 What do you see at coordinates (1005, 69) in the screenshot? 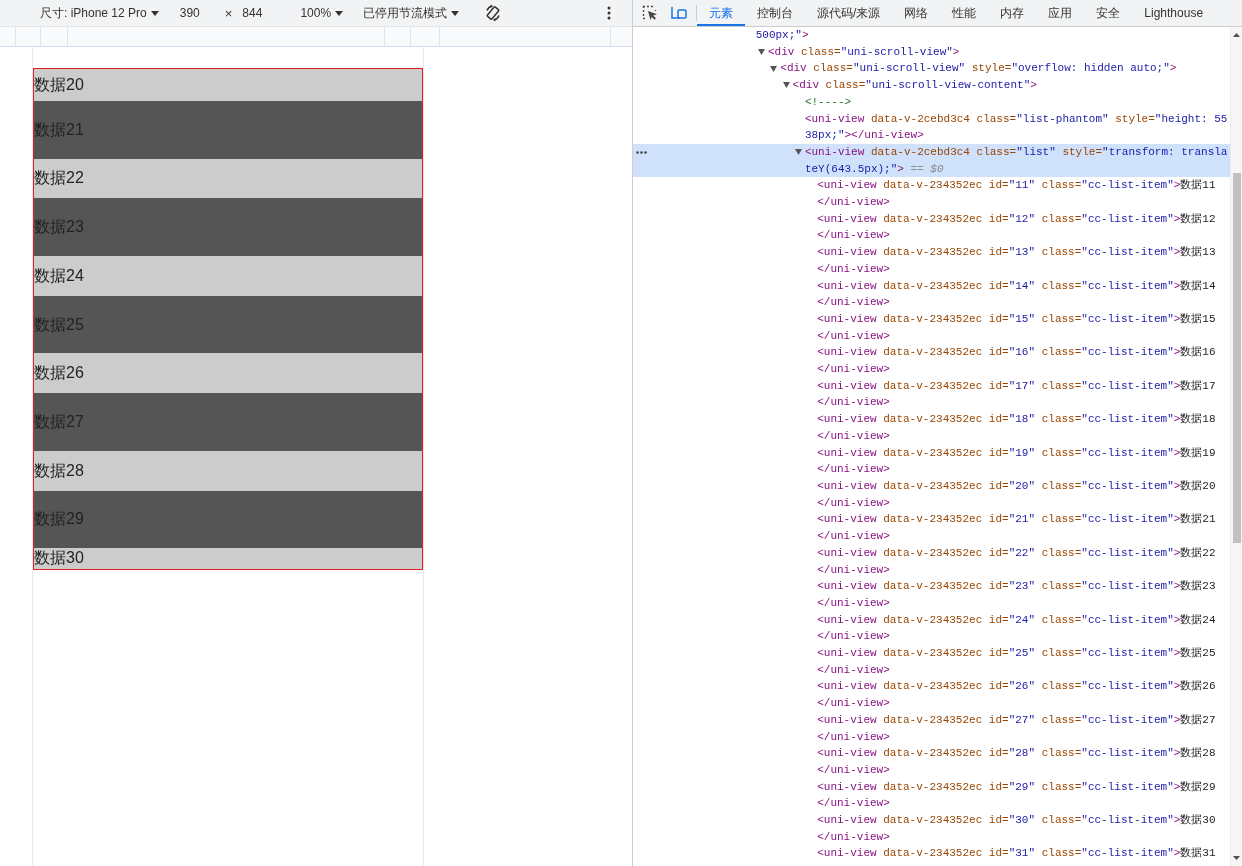
I see `dom-node: <div class="uni-scroll-view" style="overflow: hidden auto;">` at bounding box center [1005, 69].